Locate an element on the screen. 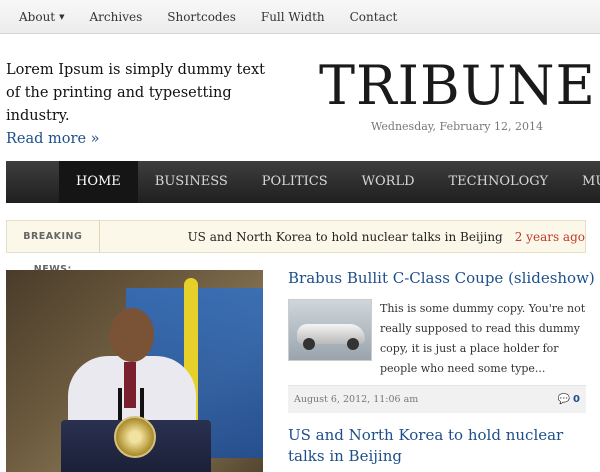 The height and width of the screenshot is (472, 600). topnav-about-label: About is located at coordinates (37, 16).